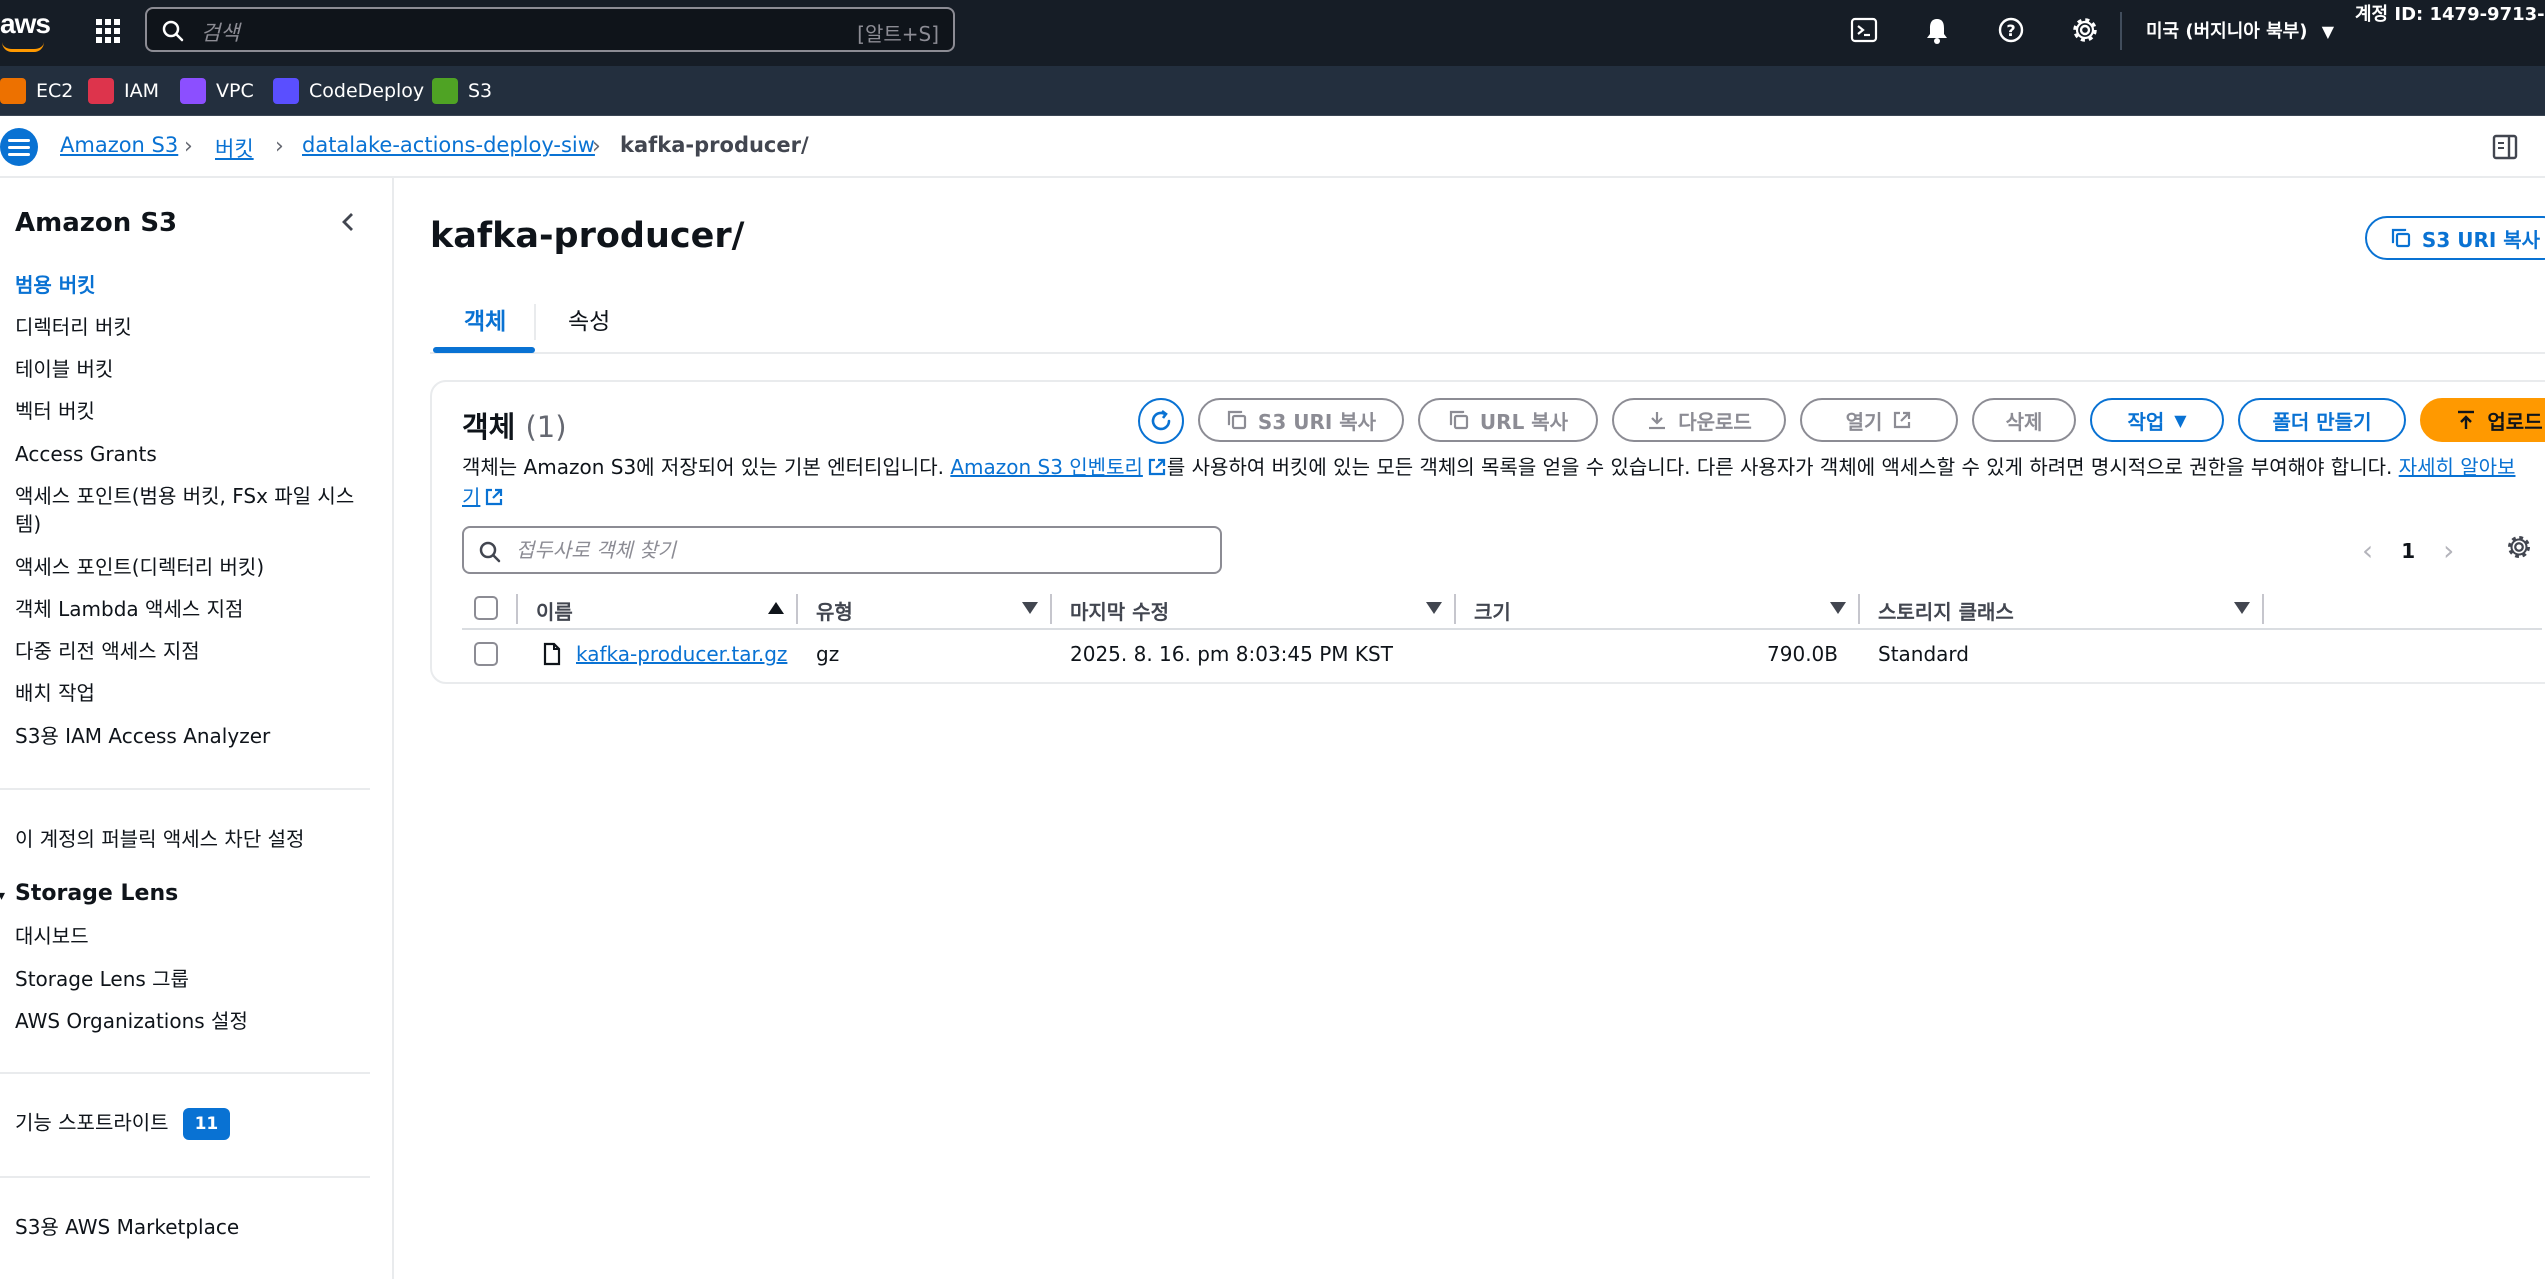 Image resolution: width=2545 pixels, height=1279 pixels. What do you see at coordinates (2505, 147) in the screenshot?
I see `split-panel-icon` at bounding box center [2505, 147].